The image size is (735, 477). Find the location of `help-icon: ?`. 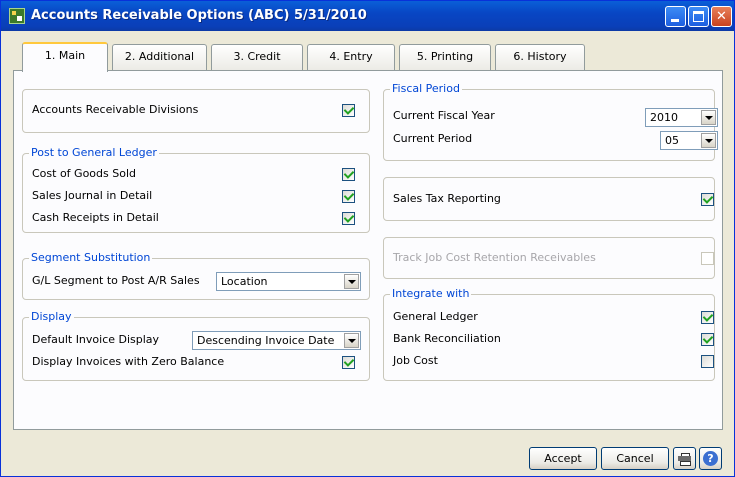

help-icon: ? is located at coordinates (710, 458).